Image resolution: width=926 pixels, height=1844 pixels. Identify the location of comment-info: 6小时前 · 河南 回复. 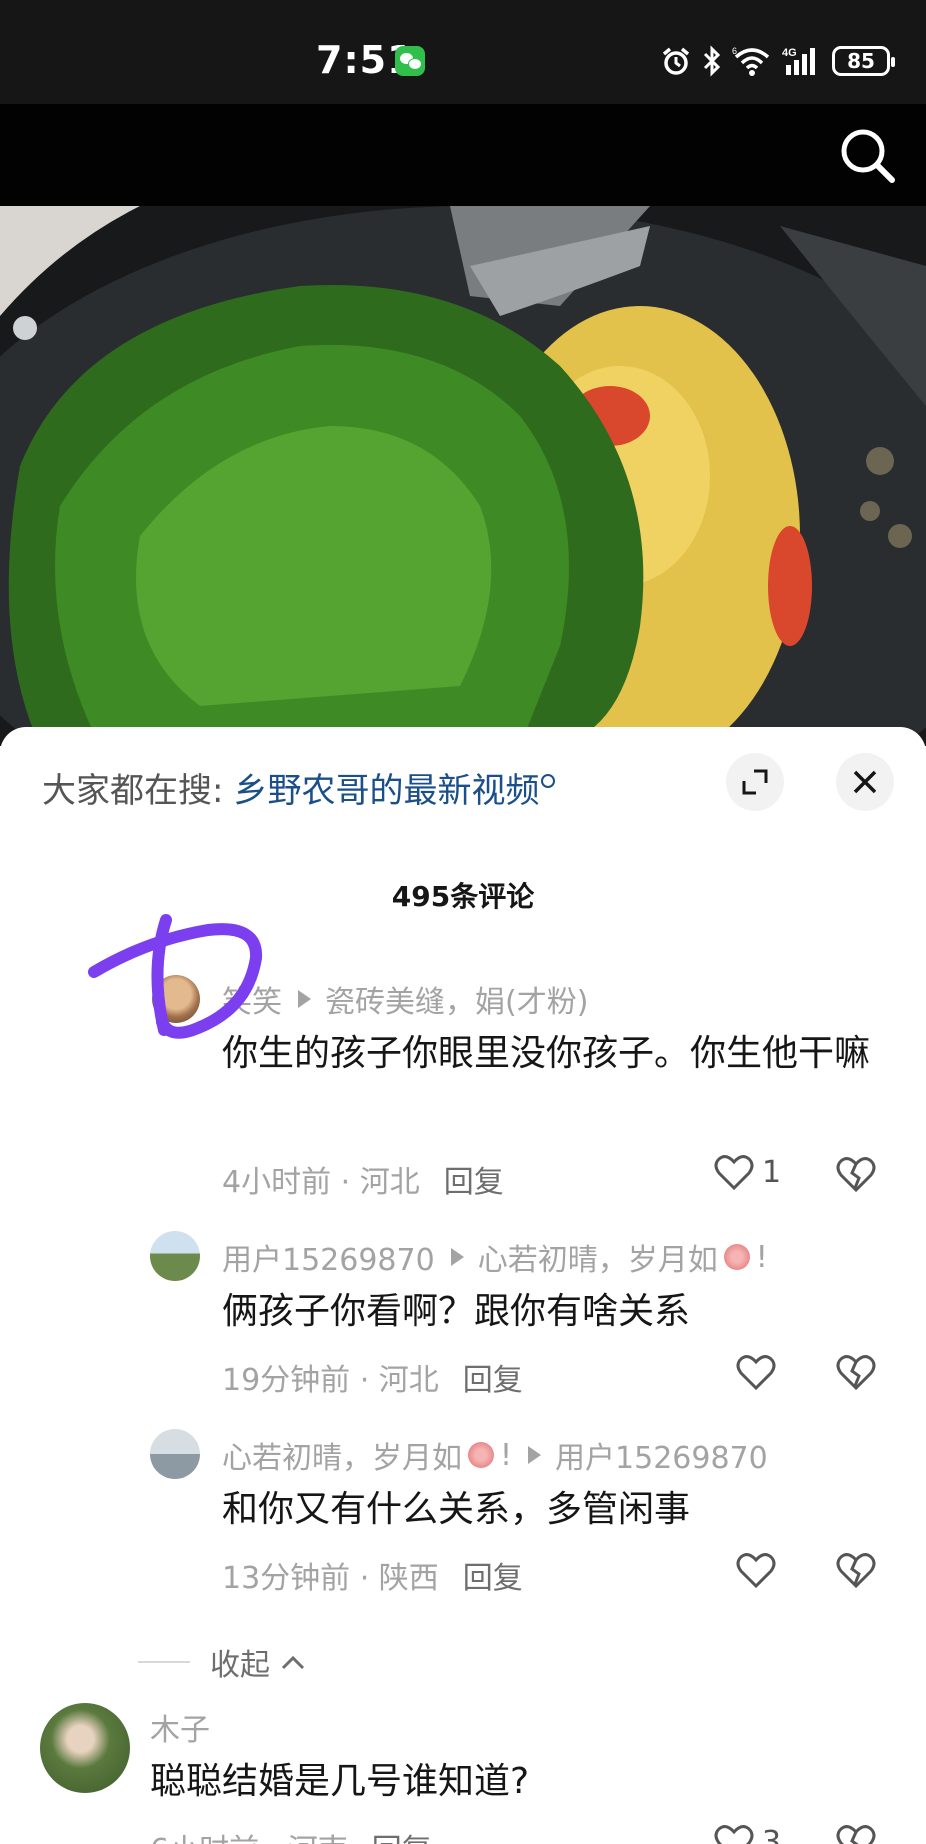
(291, 1834).